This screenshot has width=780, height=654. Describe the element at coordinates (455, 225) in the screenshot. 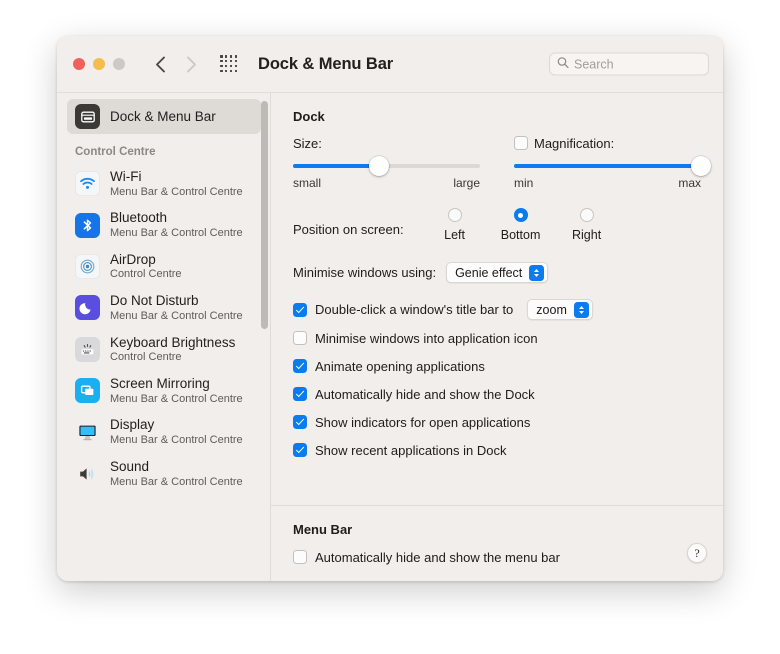

I see `dock-position-option-left: Left` at that location.